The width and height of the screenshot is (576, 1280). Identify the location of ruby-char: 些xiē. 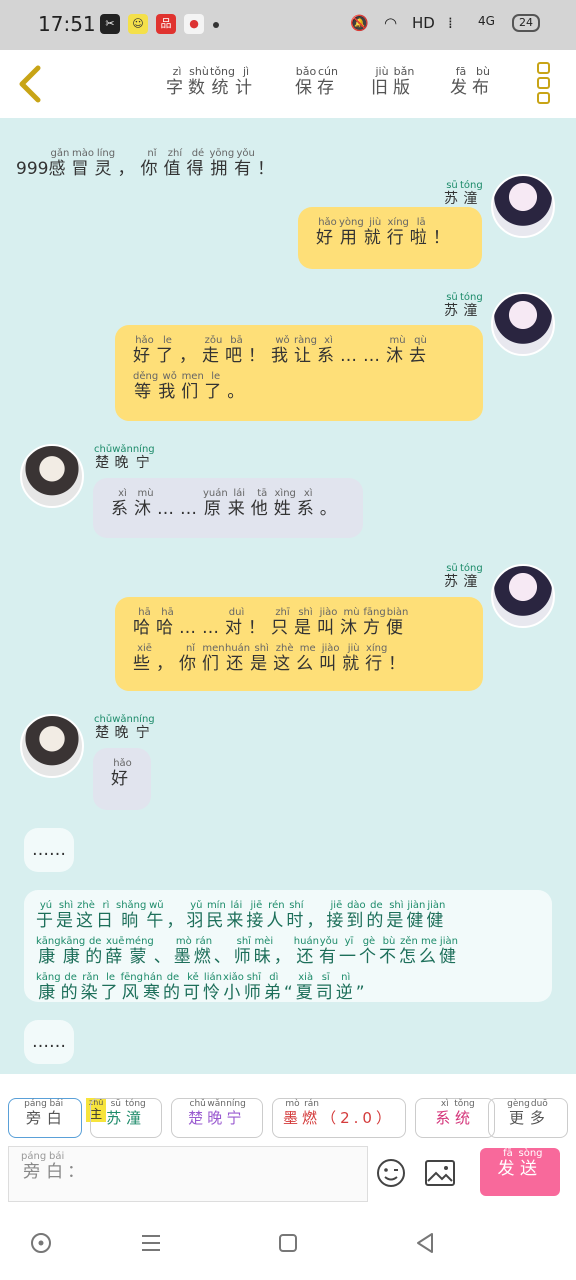
(144, 658).